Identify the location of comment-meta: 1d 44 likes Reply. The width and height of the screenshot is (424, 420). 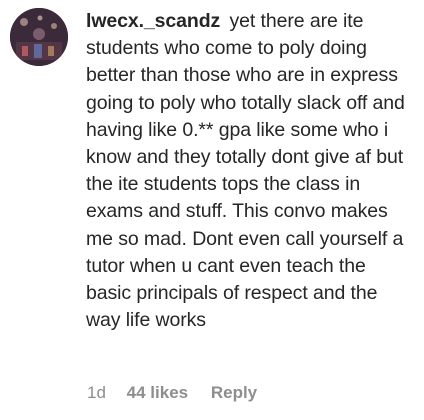
(172, 393).